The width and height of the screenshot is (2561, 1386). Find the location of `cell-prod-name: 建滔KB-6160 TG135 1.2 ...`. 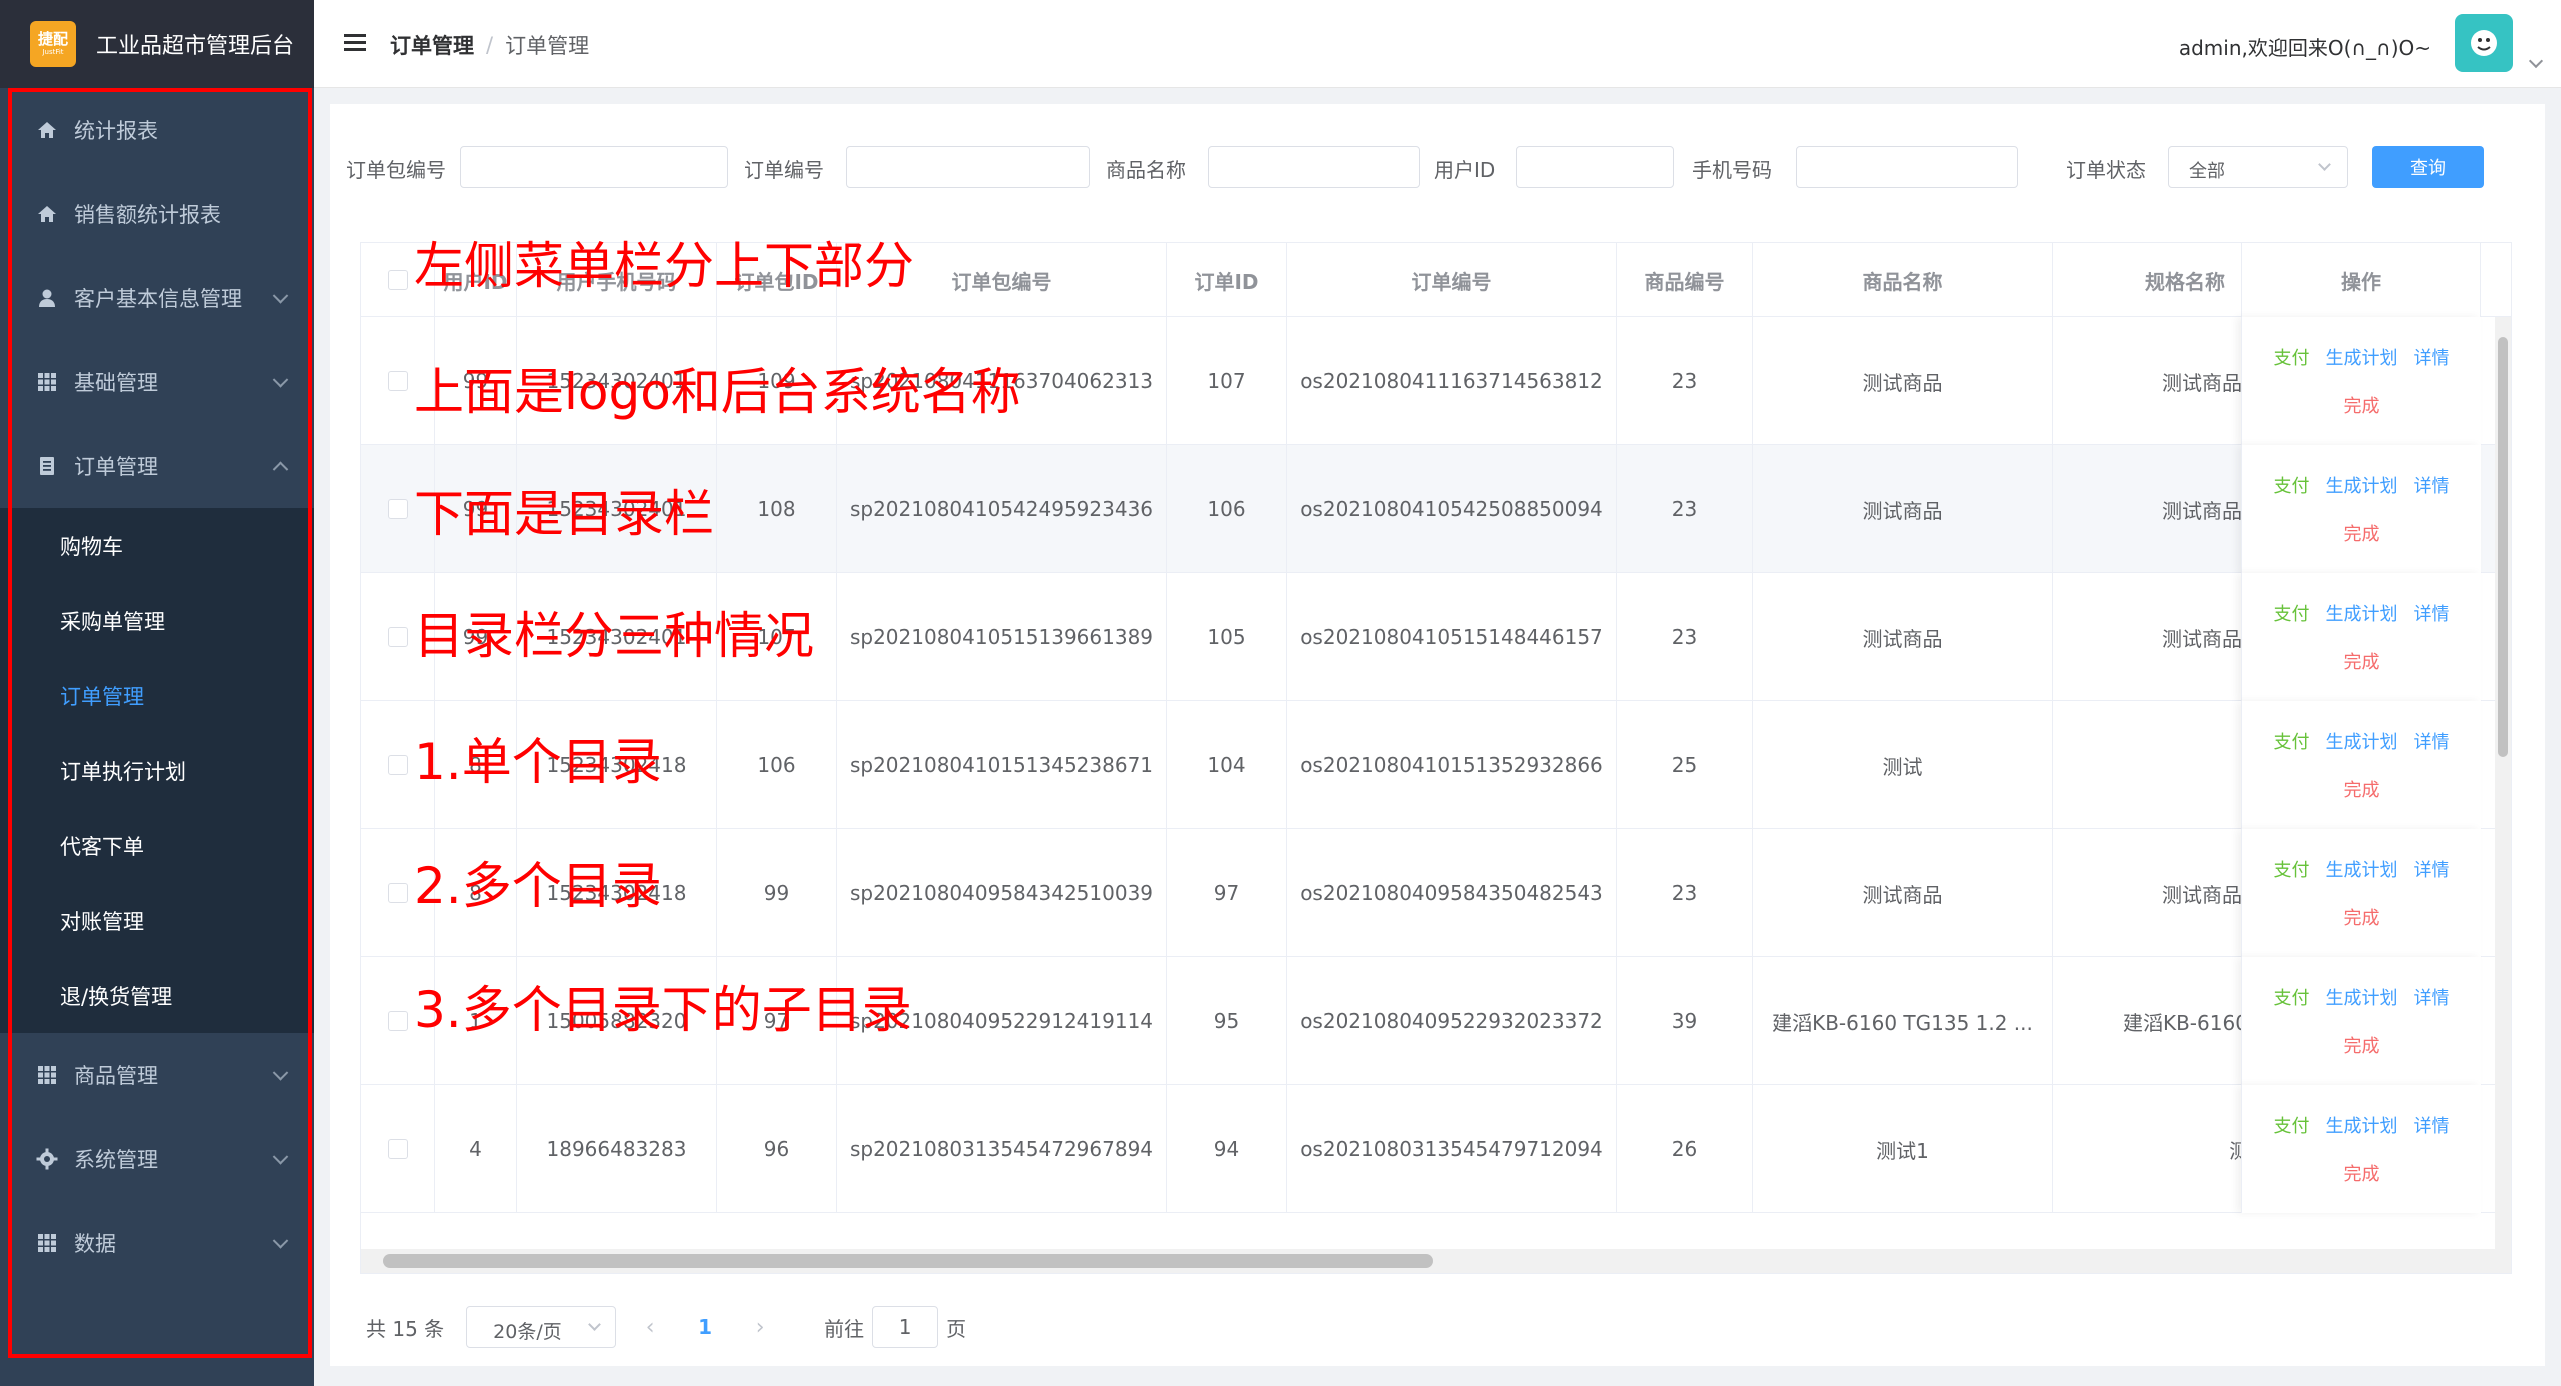

cell-prod-name: 建滔KB-6160 TG135 1.2 ... is located at coordinates (1903, 1021).